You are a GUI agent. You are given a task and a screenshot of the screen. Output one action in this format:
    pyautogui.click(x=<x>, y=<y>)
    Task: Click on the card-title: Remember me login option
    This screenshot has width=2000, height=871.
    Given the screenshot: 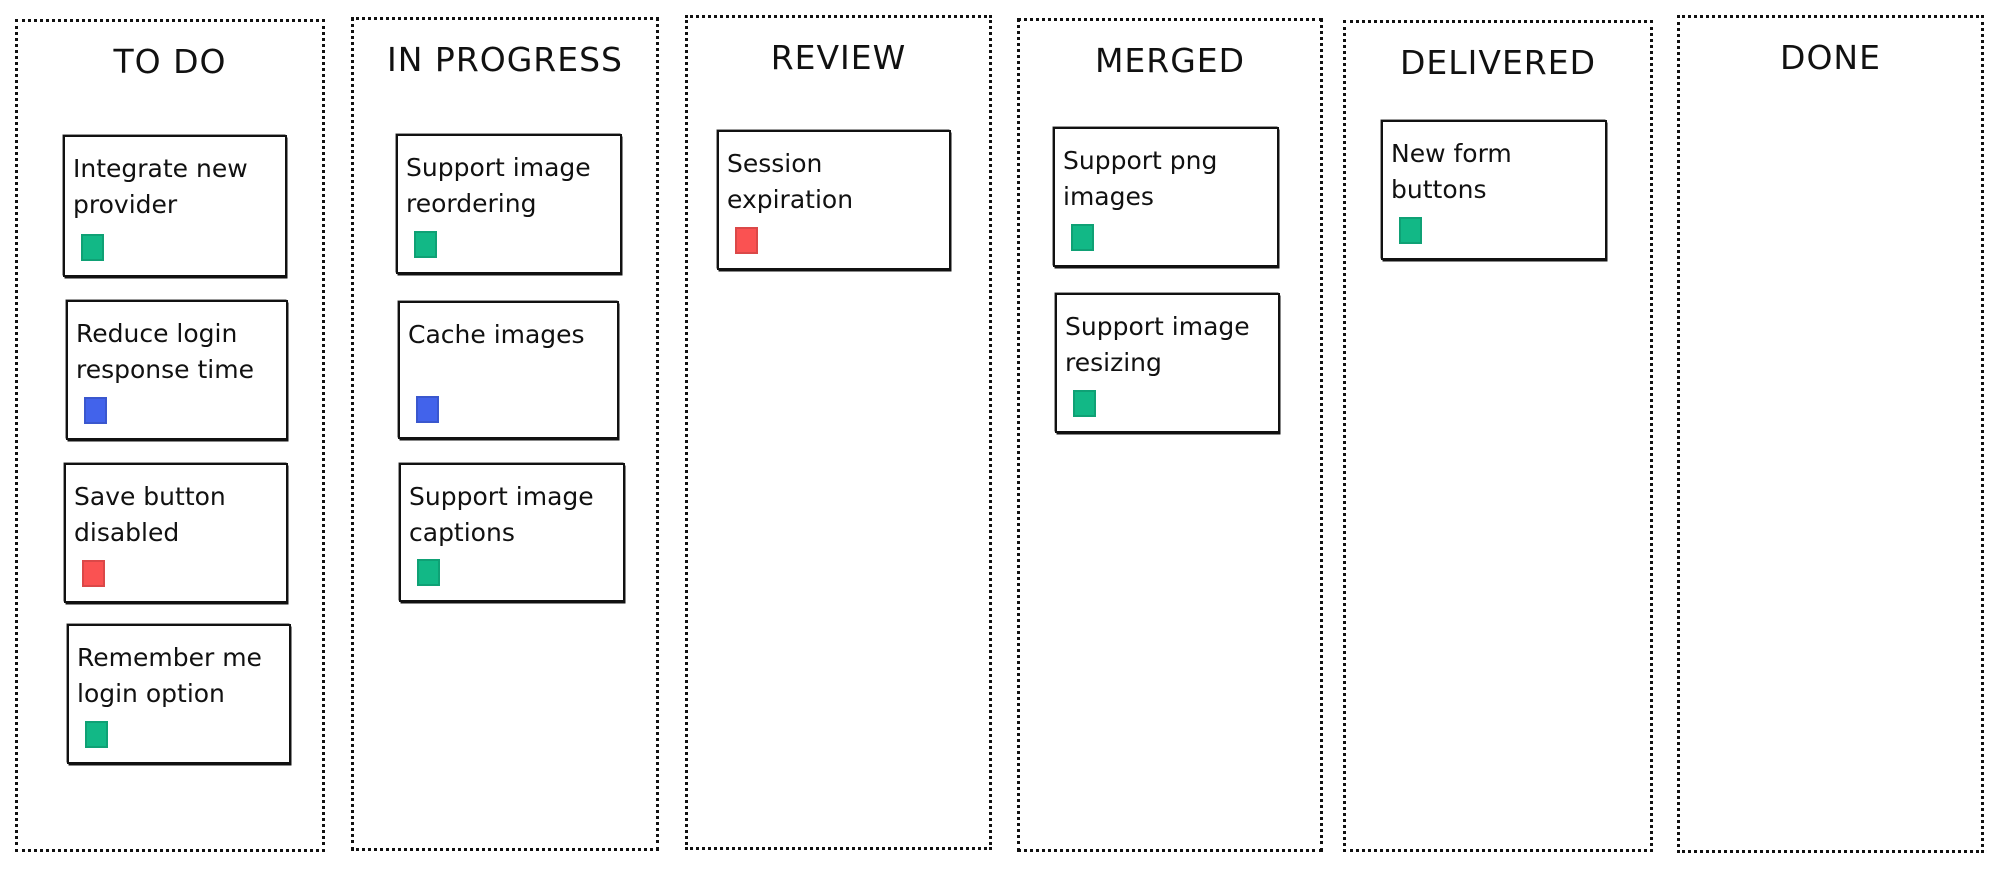 What is the action you would take?
    pyautogui.click(x=169, y=675)
    